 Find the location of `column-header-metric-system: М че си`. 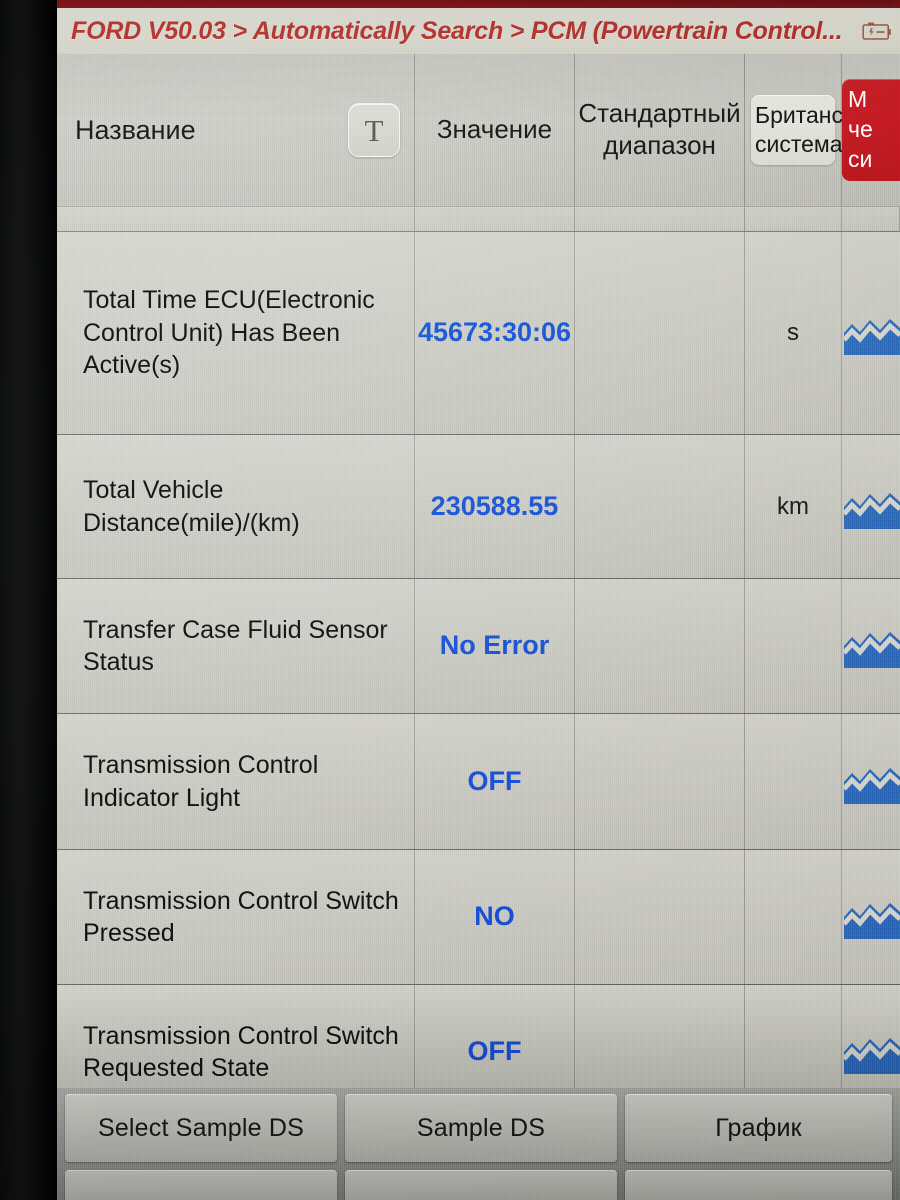

column-header-metric-system: М че си is located at coordinates (871, 130).